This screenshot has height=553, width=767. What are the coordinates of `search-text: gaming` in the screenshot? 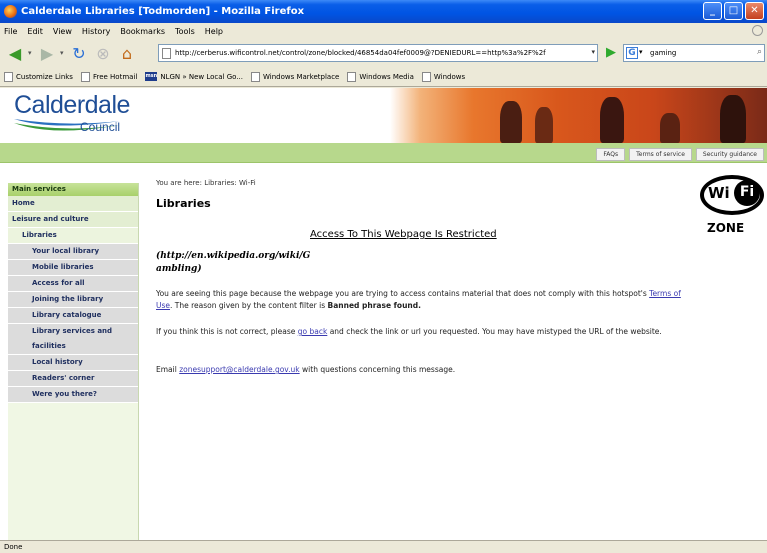 It's located at (663, 53).